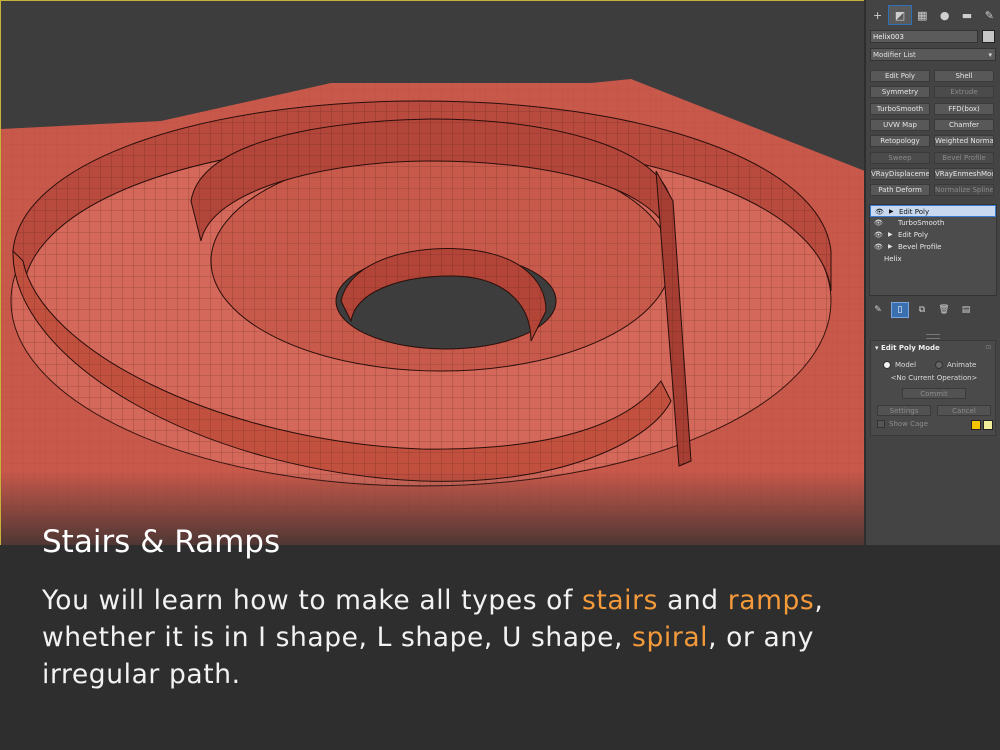  Describe the element at coordinates (913, 235) in the screenshot. I see `stack-item-label: Edit Poly` at that location.